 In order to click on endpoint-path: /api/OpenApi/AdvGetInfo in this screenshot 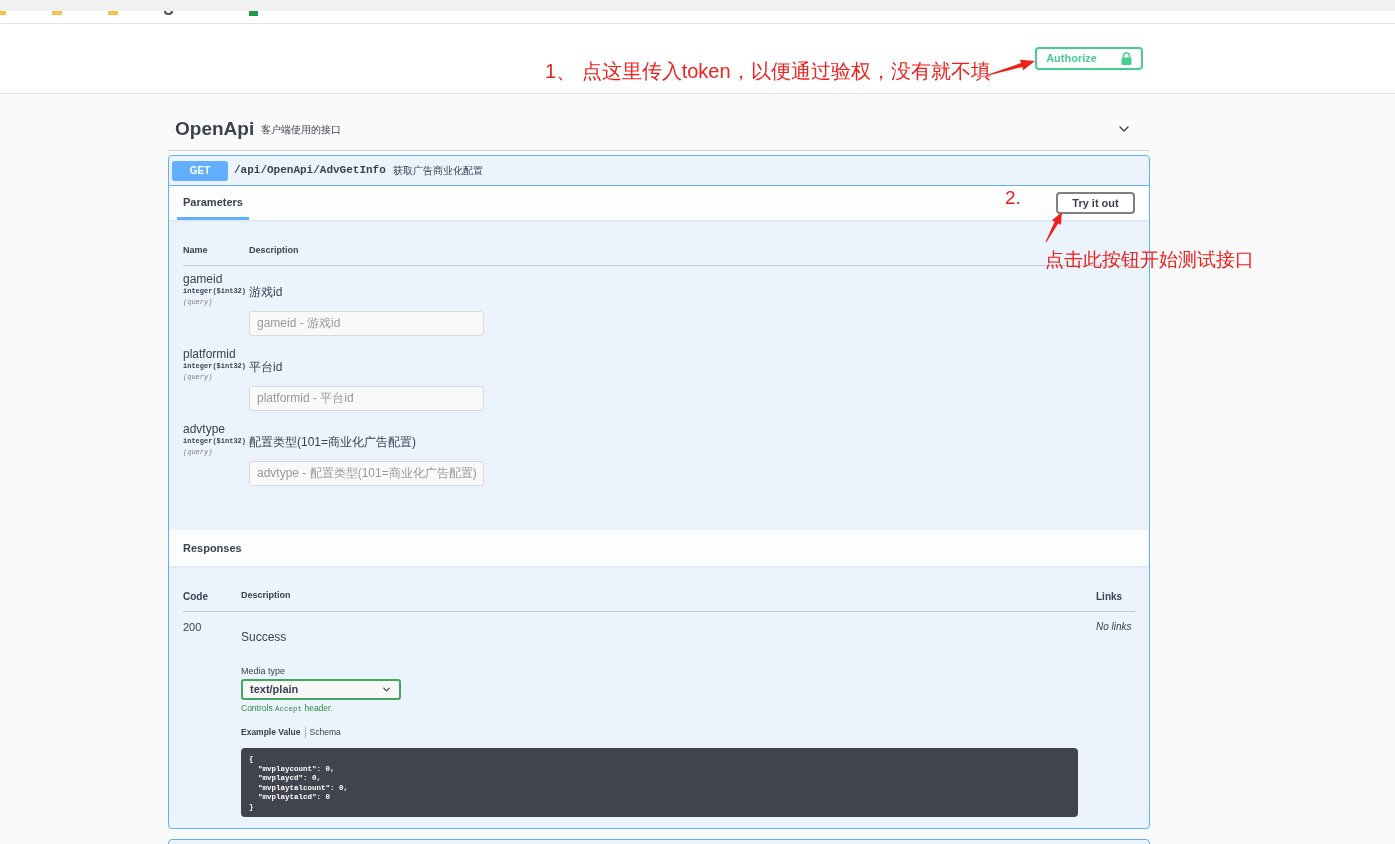, I will do `click(310, 171)`.